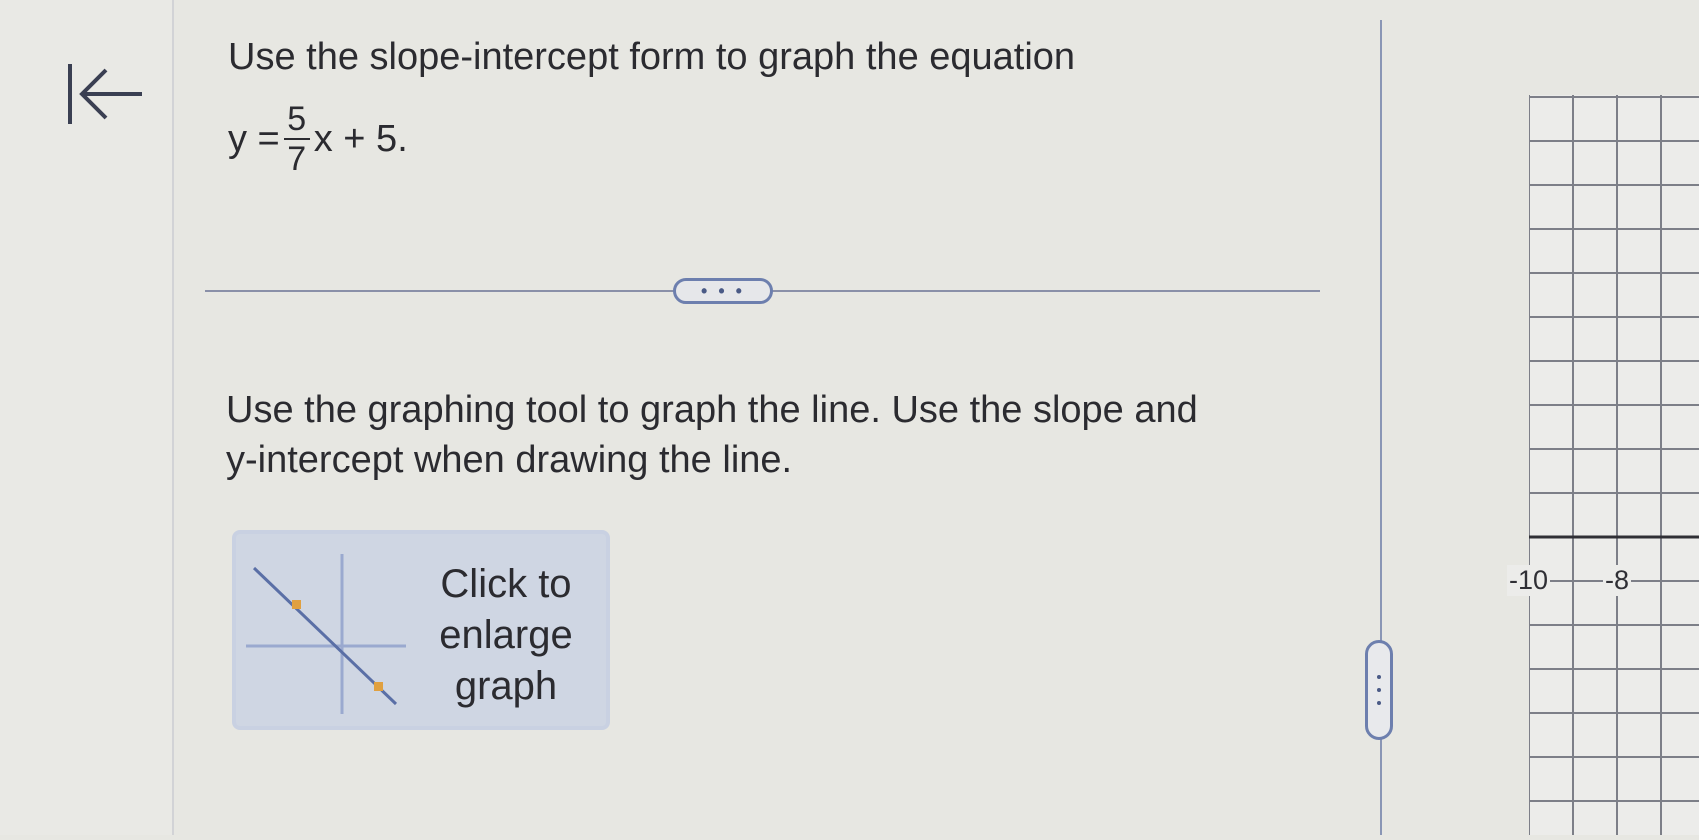  Describe the element at coordinates (297, 159) in the screenshot. I see `fraction-denominator: 7` at that location.